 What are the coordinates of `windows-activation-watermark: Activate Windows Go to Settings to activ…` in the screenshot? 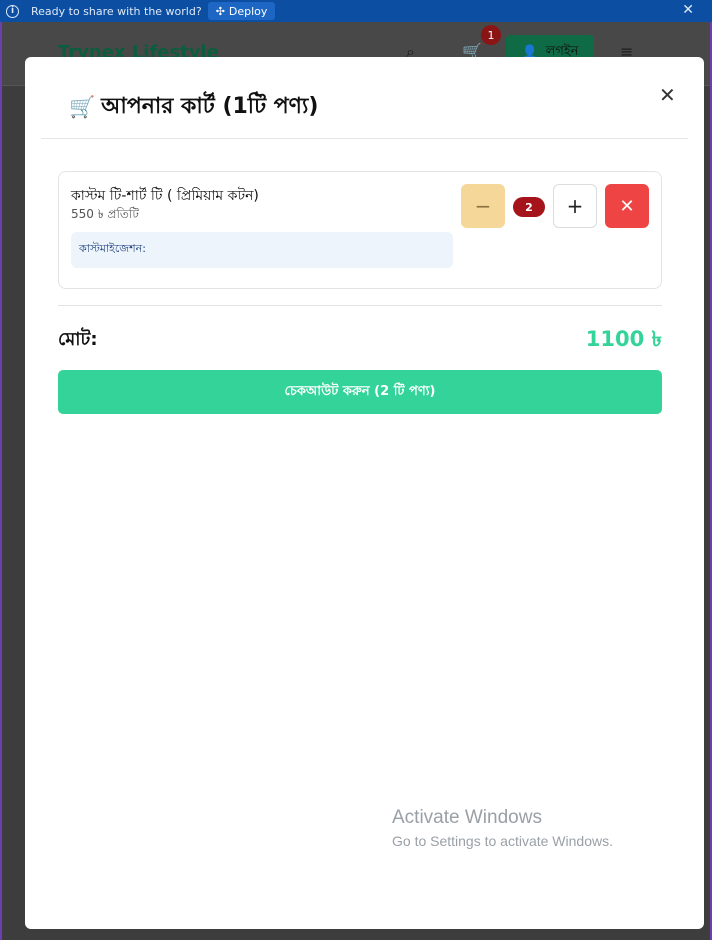 It's located at (502, 828).